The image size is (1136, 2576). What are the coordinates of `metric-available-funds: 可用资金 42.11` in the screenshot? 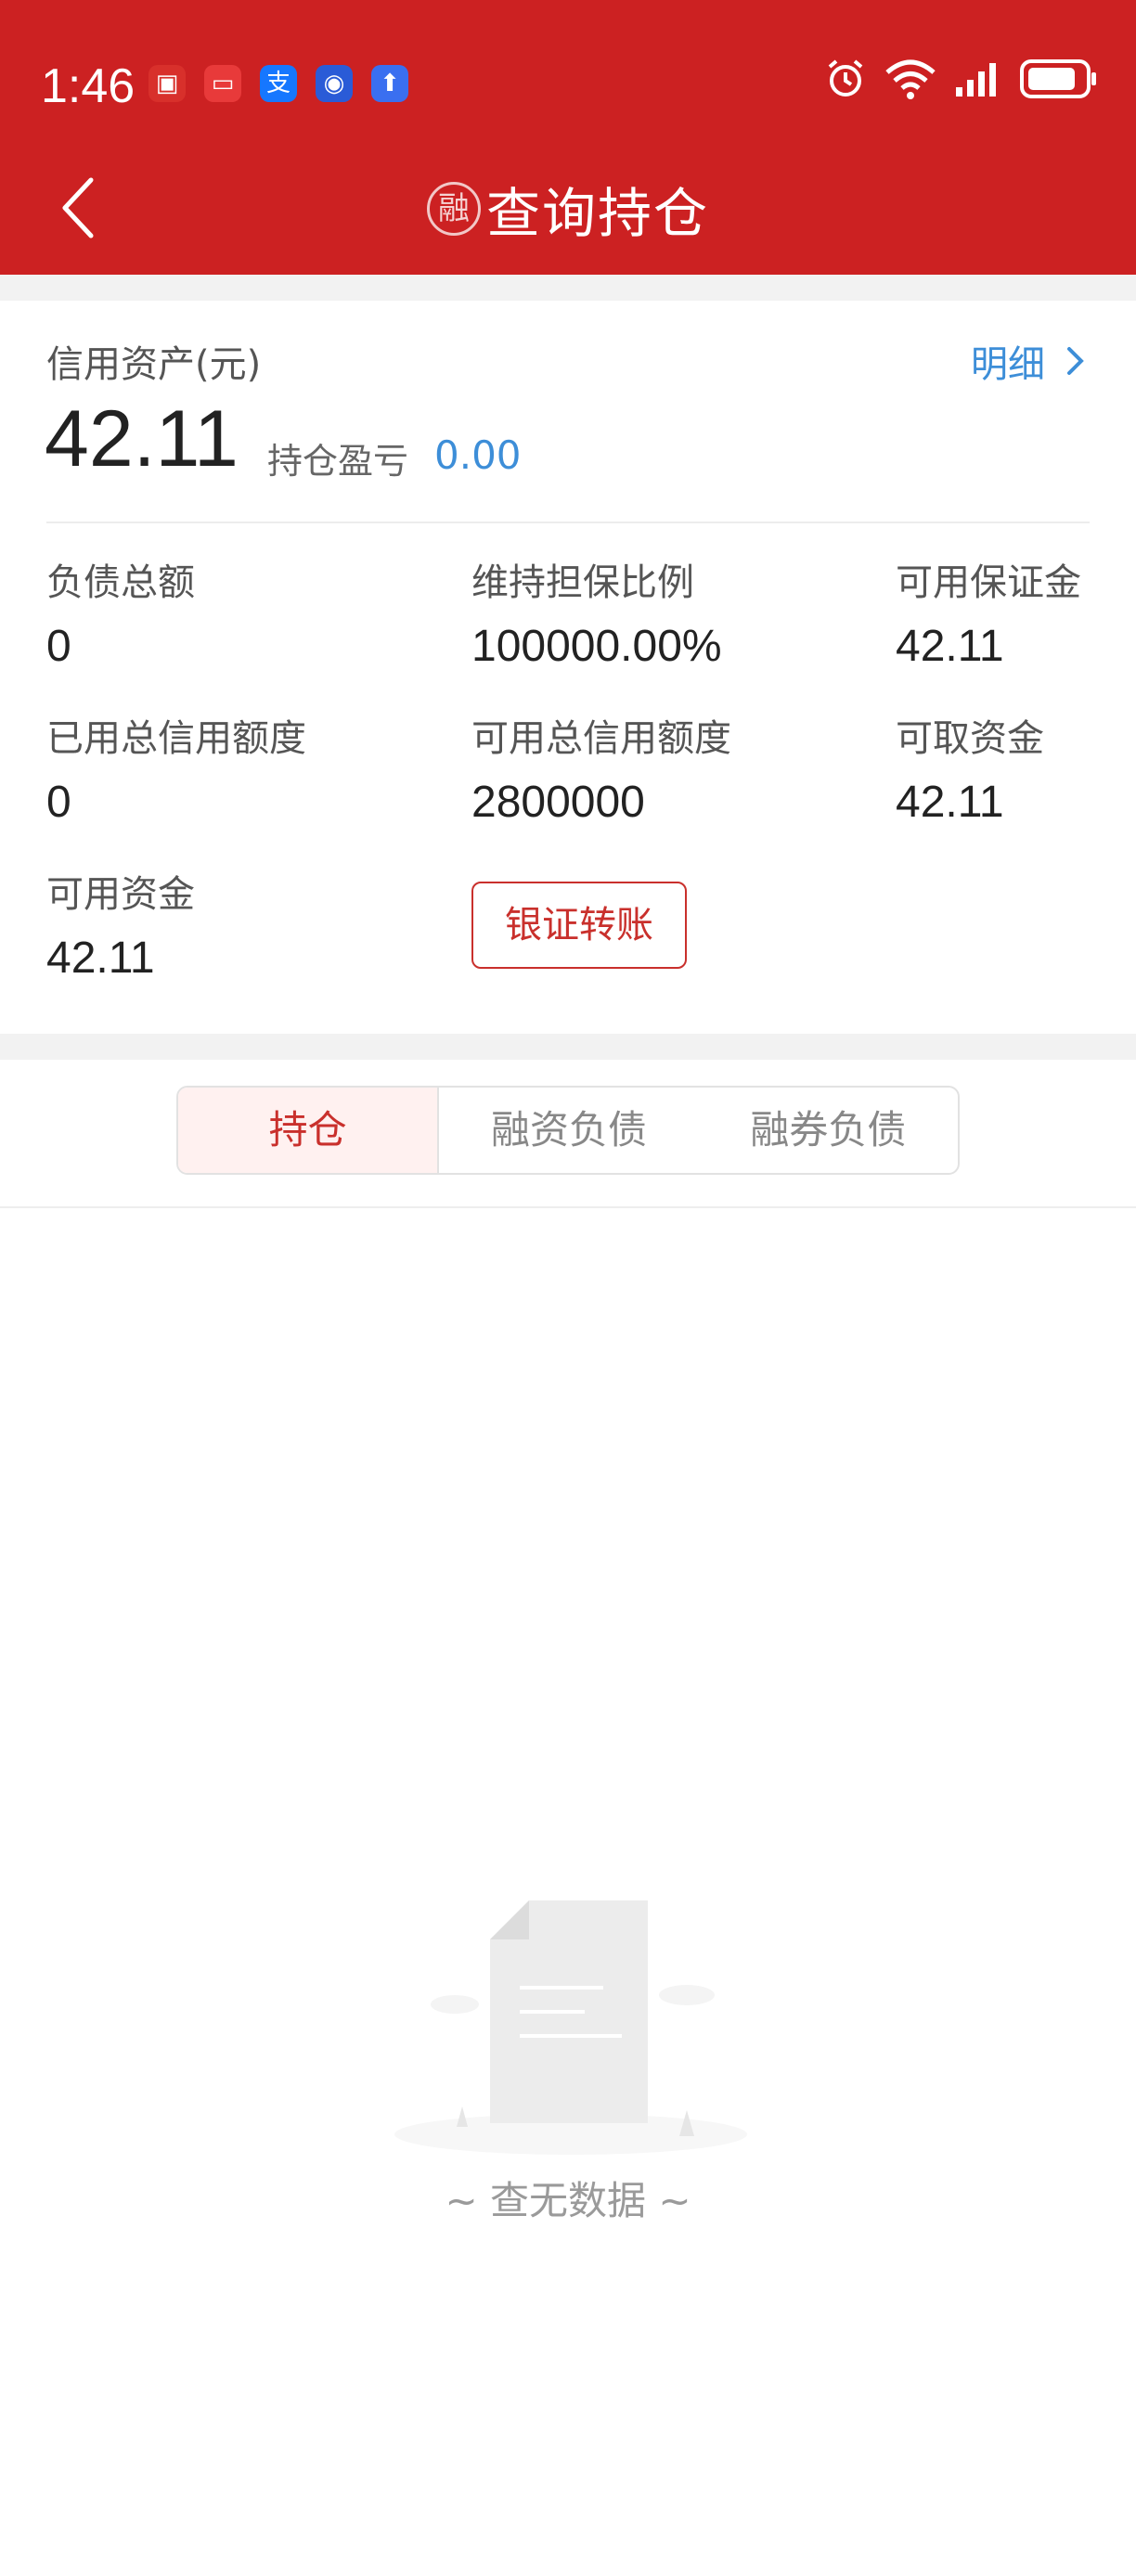 It's located at (120, 929).